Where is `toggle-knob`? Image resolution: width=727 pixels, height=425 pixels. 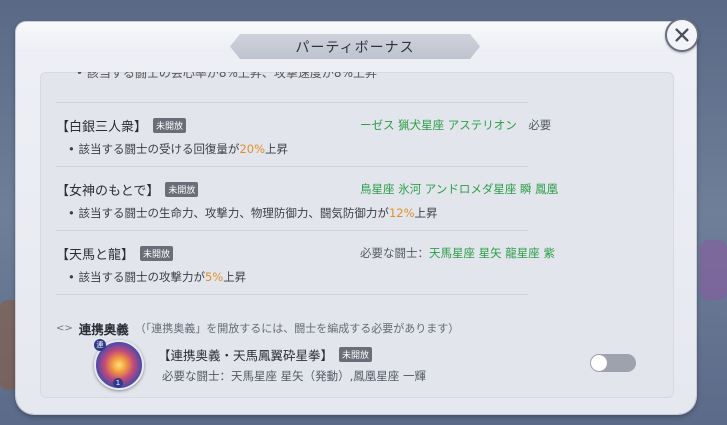
toggle-knob is located at coordinates (599, 363).